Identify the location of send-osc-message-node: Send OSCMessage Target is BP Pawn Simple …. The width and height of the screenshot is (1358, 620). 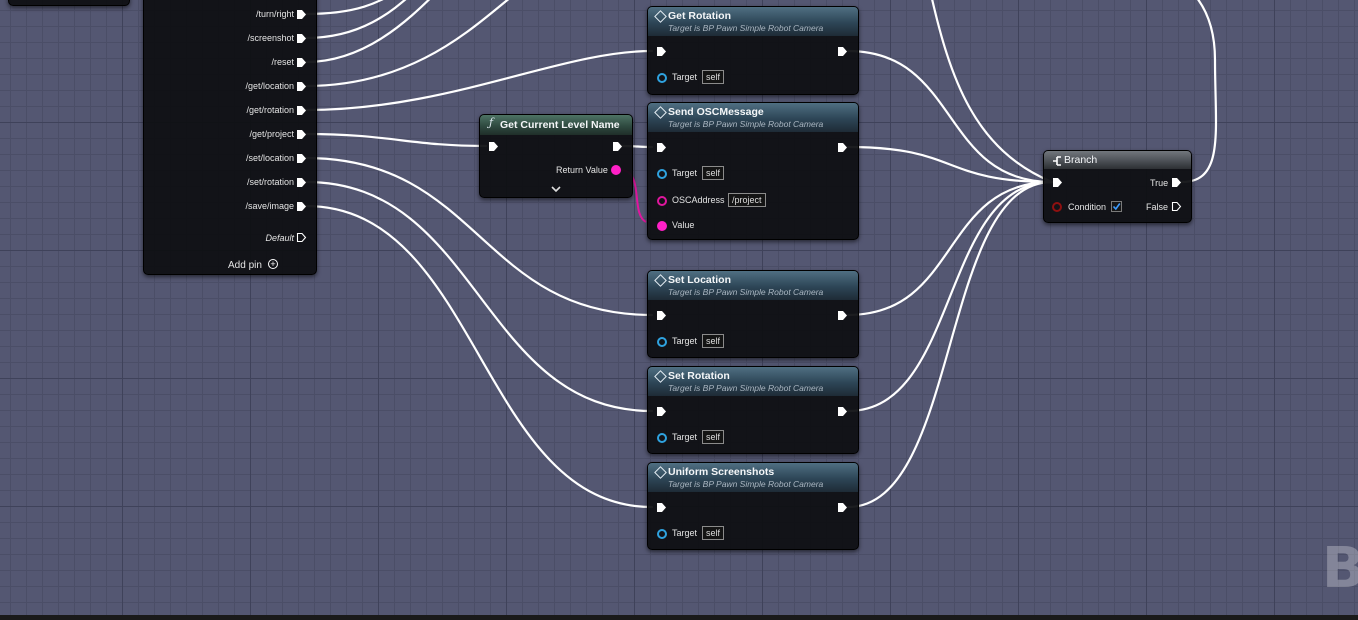
(753, 171).